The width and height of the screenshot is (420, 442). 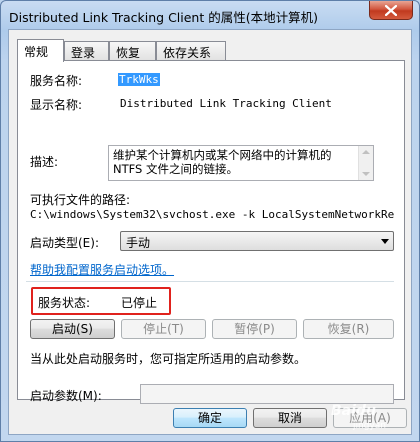 I want to click on stop-button: 停止(T), so click(x=163, y=329).